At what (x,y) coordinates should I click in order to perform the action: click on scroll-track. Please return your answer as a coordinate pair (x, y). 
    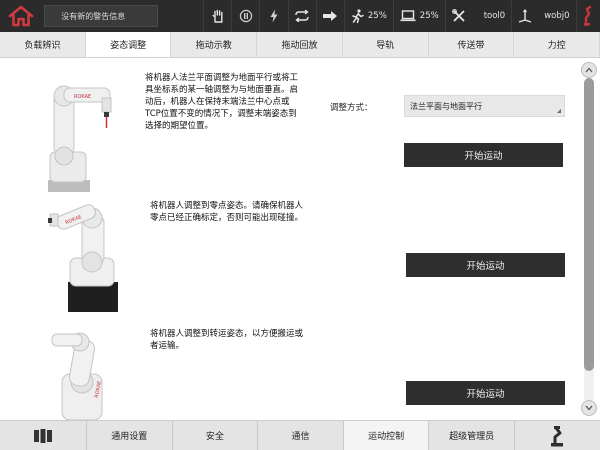
    Looking at the image, I should click on (589, 240).